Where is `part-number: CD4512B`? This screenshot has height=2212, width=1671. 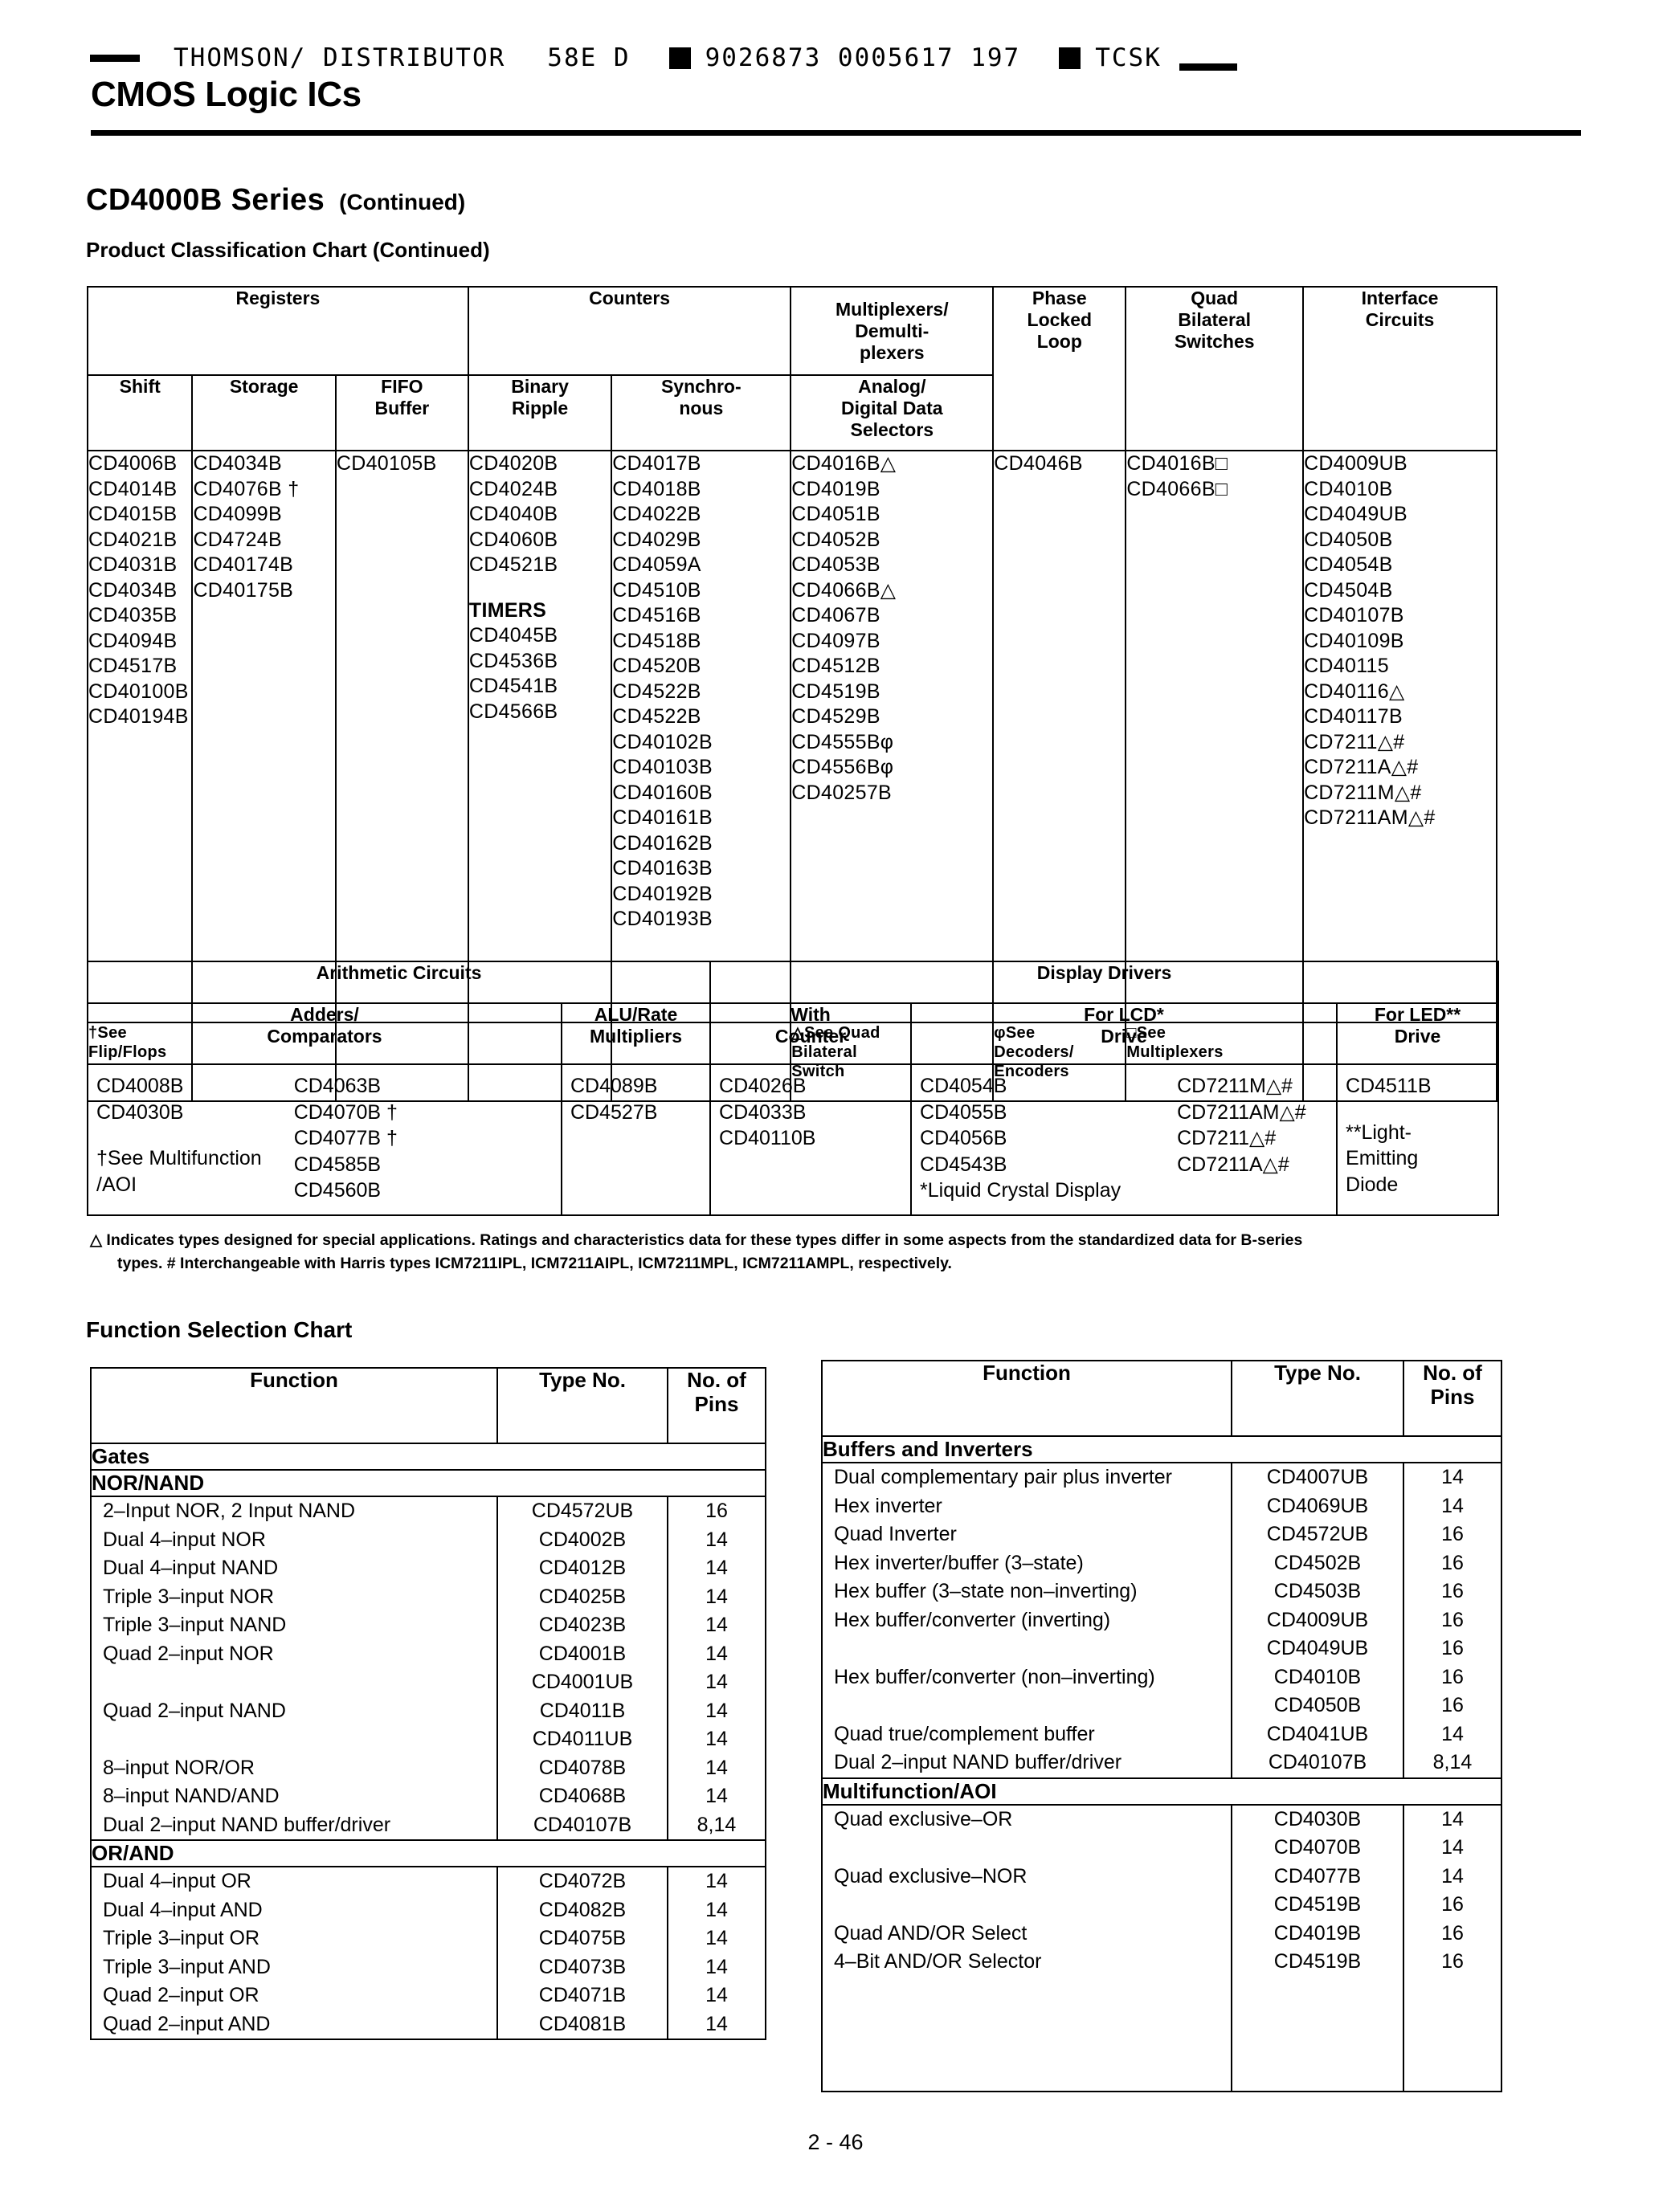
part-number: CD4512B is located at coordinates (835, 666).